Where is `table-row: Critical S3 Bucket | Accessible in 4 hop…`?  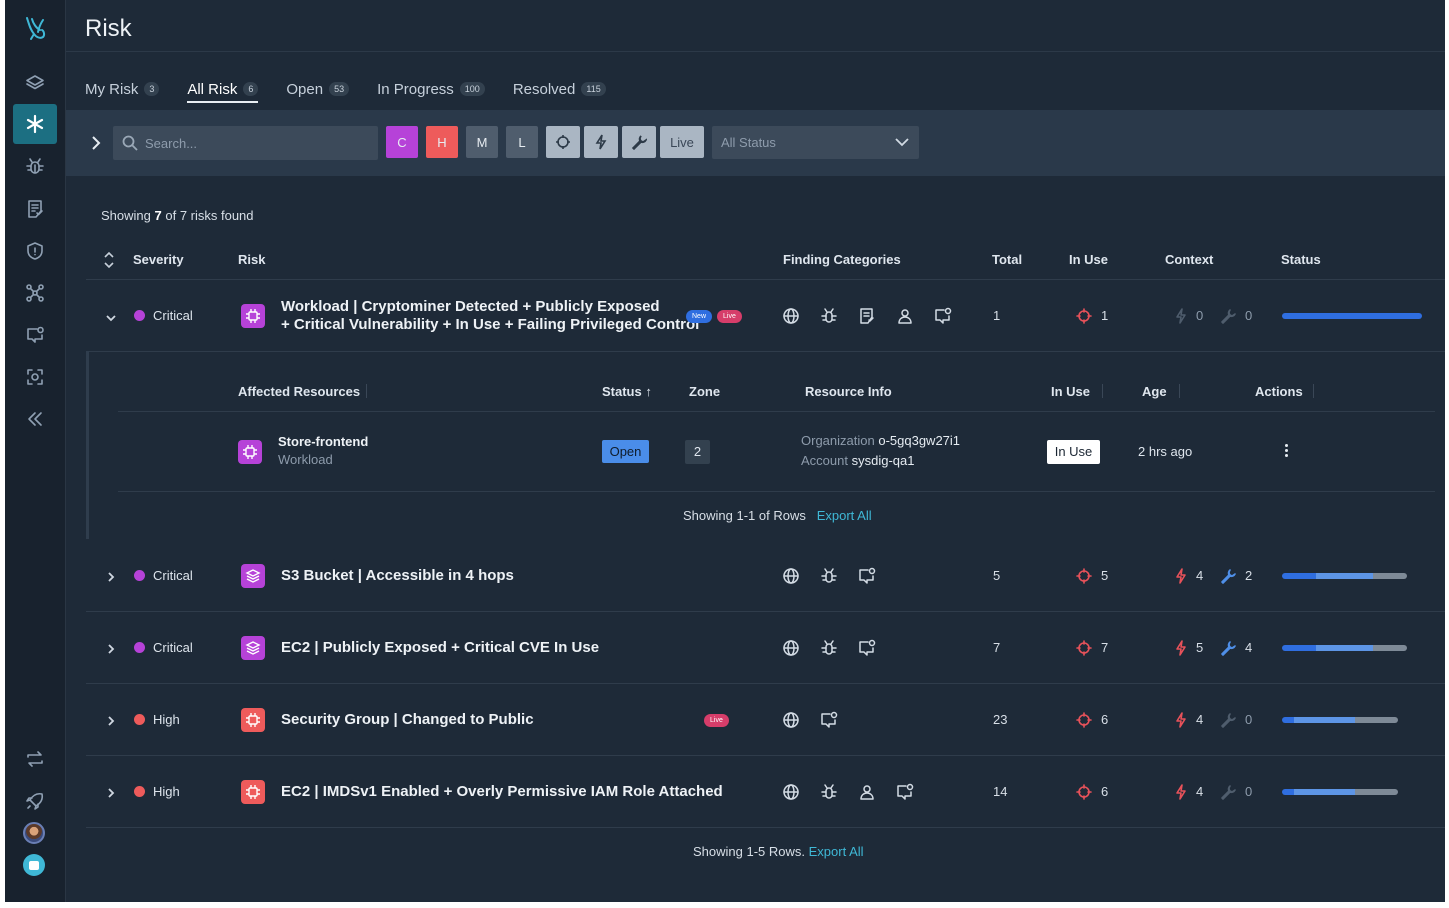 table-row: Critical S3 Bucket | Accessible in 4 hop… is located at coordinates (765, 576).